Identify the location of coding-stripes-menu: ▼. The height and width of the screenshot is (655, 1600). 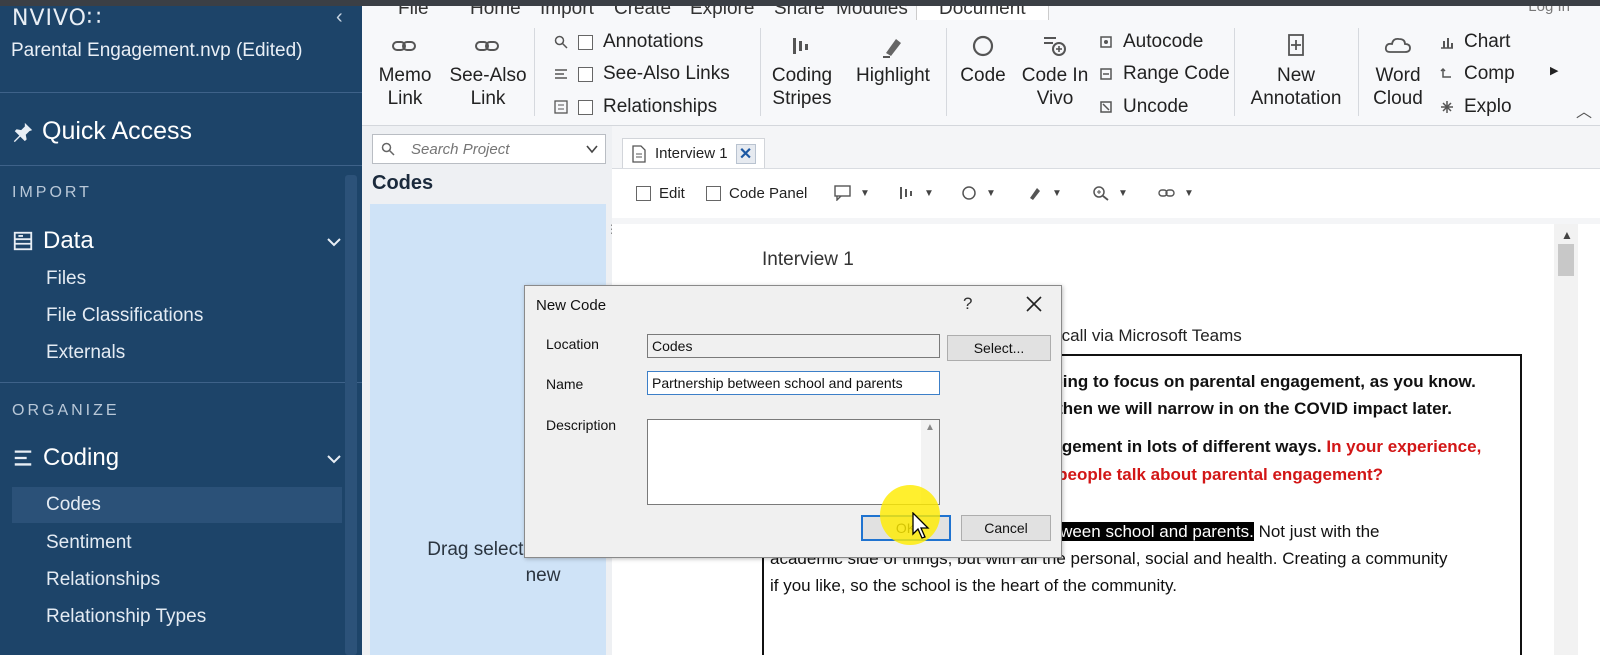
(916, 193).